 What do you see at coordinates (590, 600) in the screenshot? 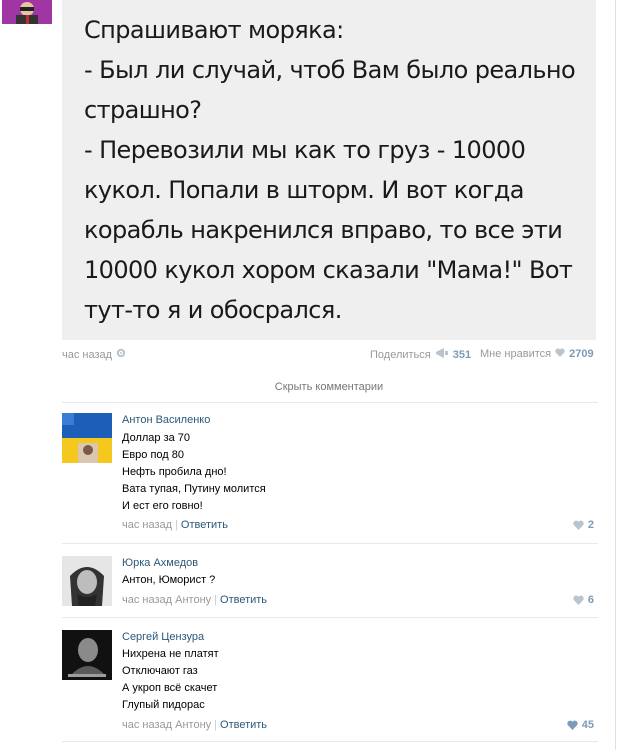
I see `comment-like-count: 6` at bounding box center [590, 600].